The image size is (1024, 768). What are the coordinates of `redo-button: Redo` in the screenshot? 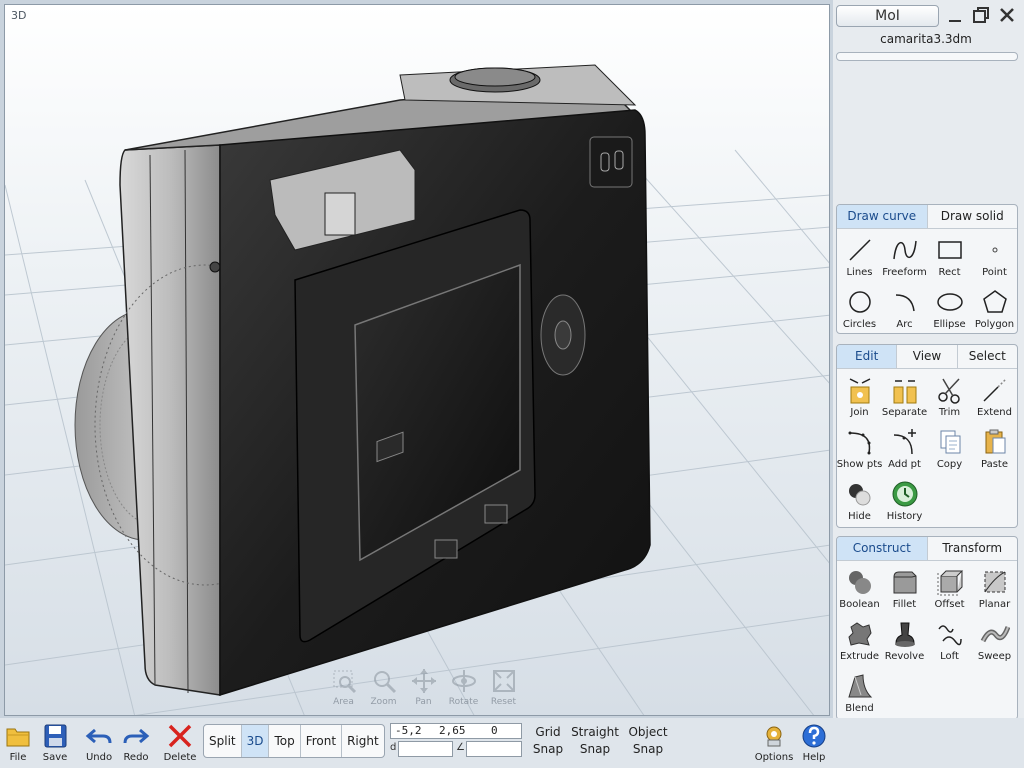 It's located at (136, 742).